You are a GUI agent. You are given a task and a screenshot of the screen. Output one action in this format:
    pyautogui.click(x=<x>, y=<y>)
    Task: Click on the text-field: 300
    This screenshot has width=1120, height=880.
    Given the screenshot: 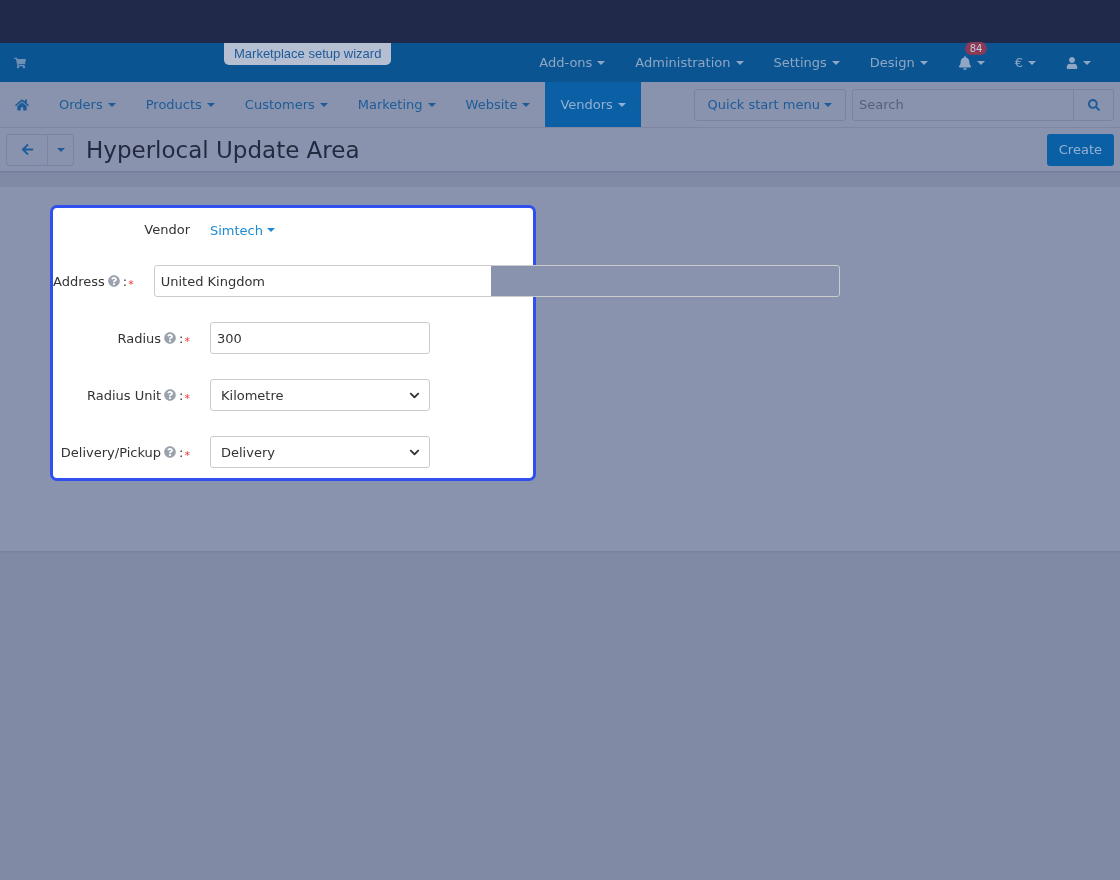 What is the action you would take?
    pyautogui.click(x=320, y=338)
    